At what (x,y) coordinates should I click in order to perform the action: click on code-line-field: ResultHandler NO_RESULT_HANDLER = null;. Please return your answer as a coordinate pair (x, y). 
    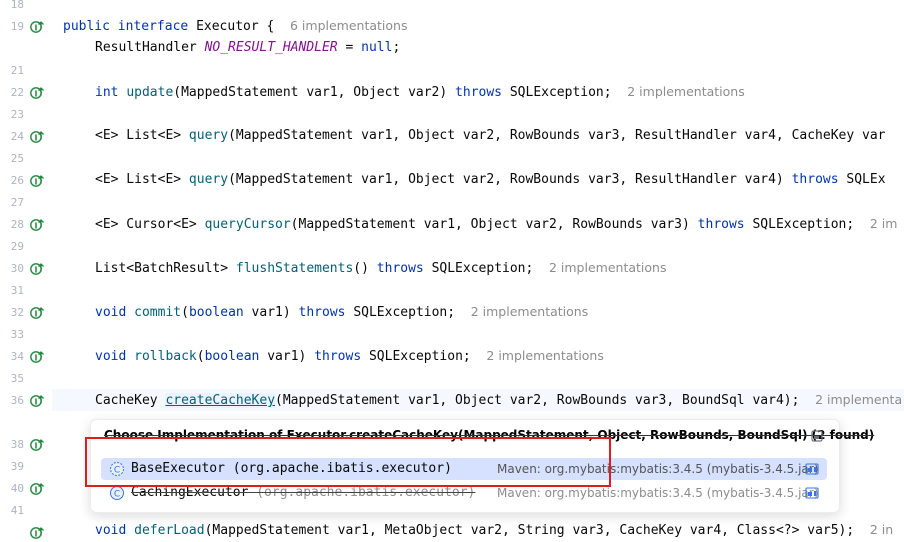
    Looking at the image, I should click on (247, 48).